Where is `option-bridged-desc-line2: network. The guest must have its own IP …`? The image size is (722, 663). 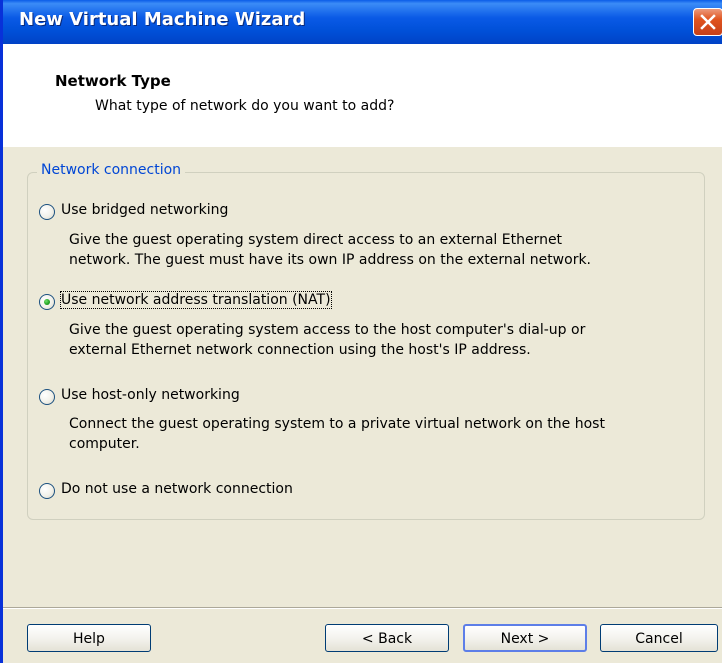
option-bridged-desc-line2: network. The guest must have its own IP … is located at coordinates (330, 260).